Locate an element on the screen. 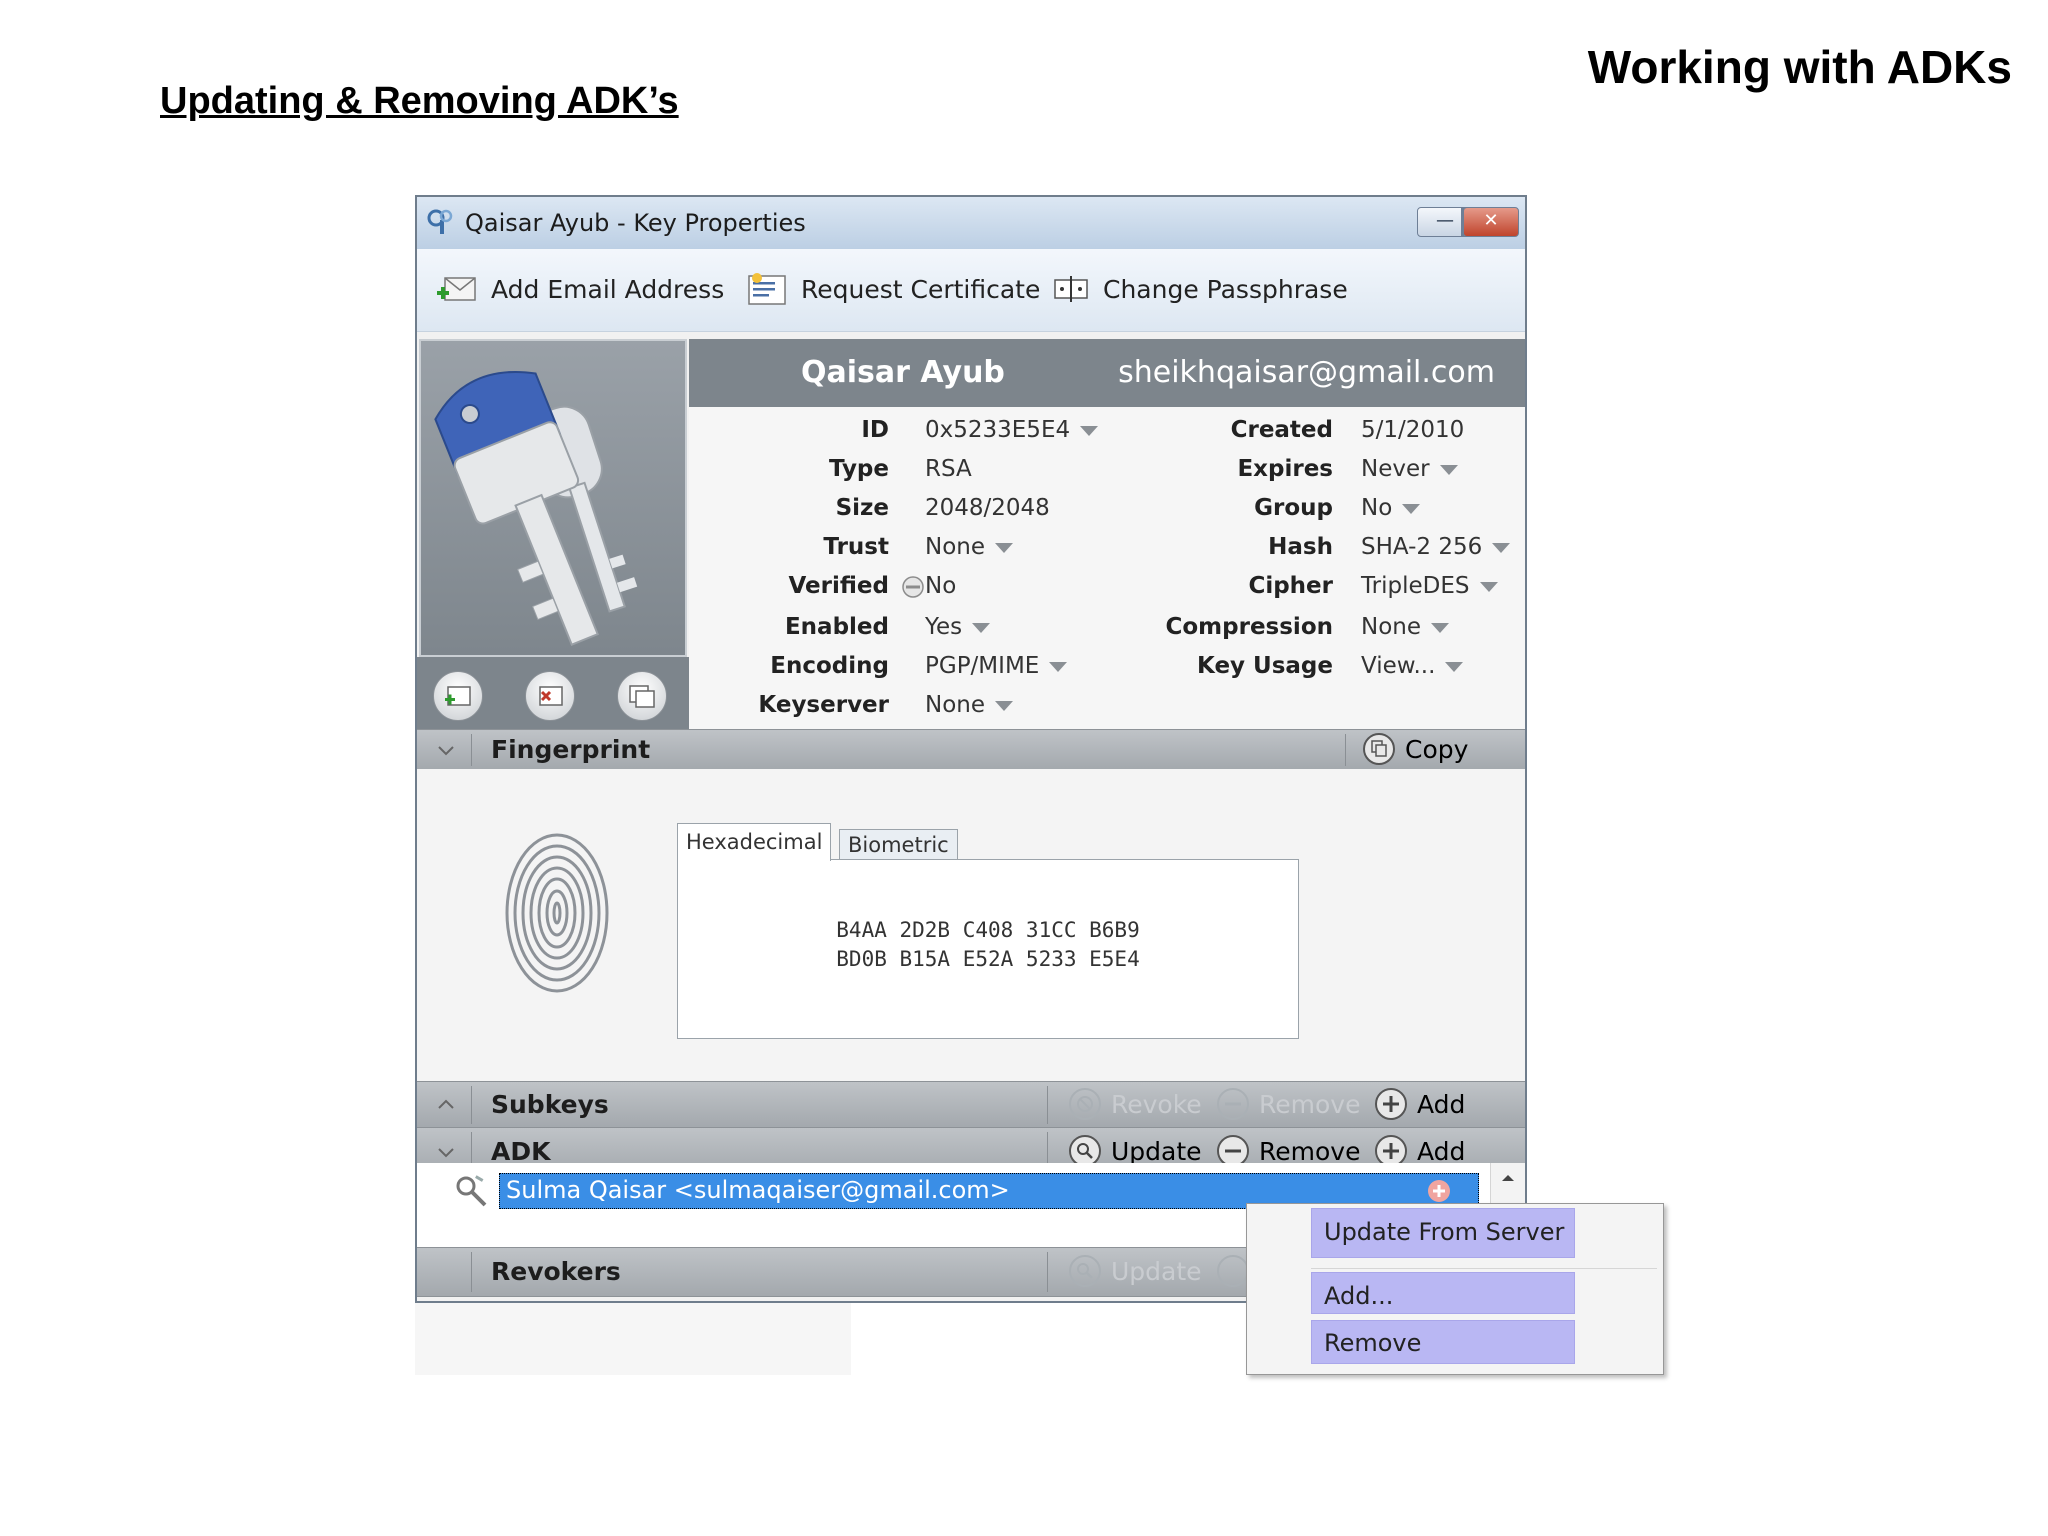 This screenshot has height=1536, width=2048. update-revoker-button: Update is located at coordinates (1135, 1271).